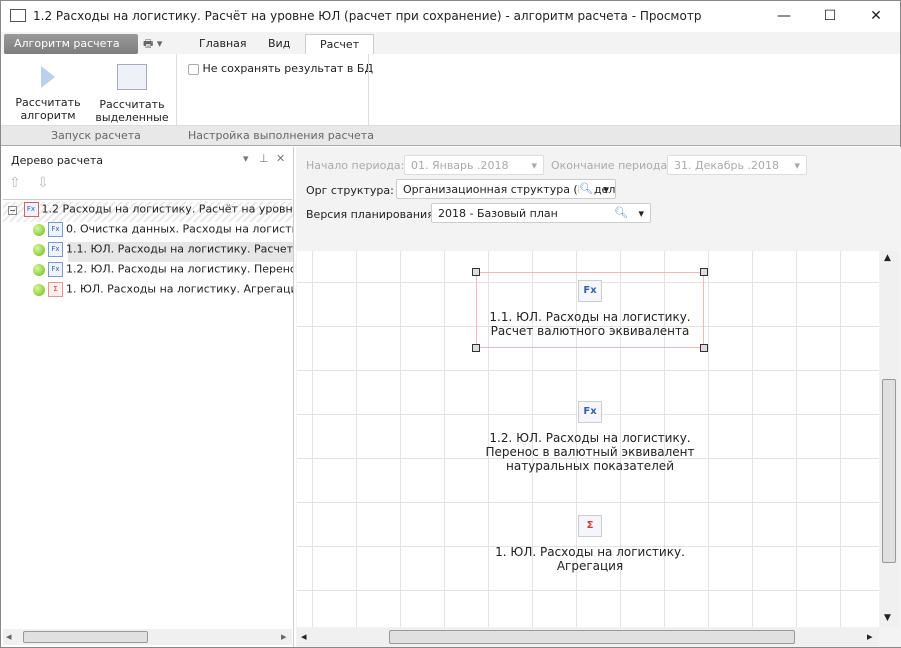 Image resolution: width=901 pixels, height=648 pixels. What do you see at coordinates (281, 135) in the screenshot?
I see `group-settings-label: Настройка выполнения расчета` at bounding box center [281, 135].